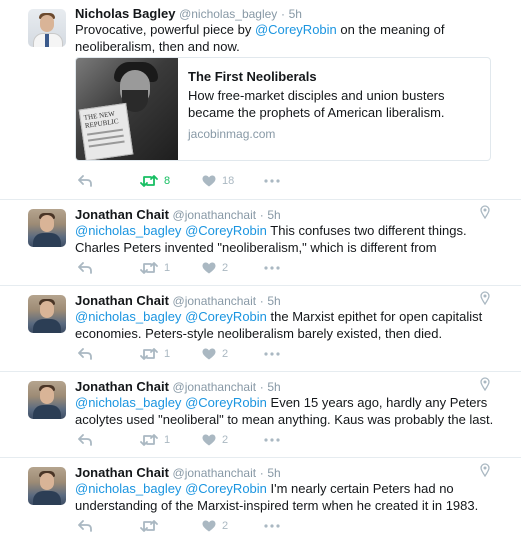  Describe the element at coordinates (101, 119) in the screenshot. I see `magazine-title: THE NEW REPUBLIC` at that location.